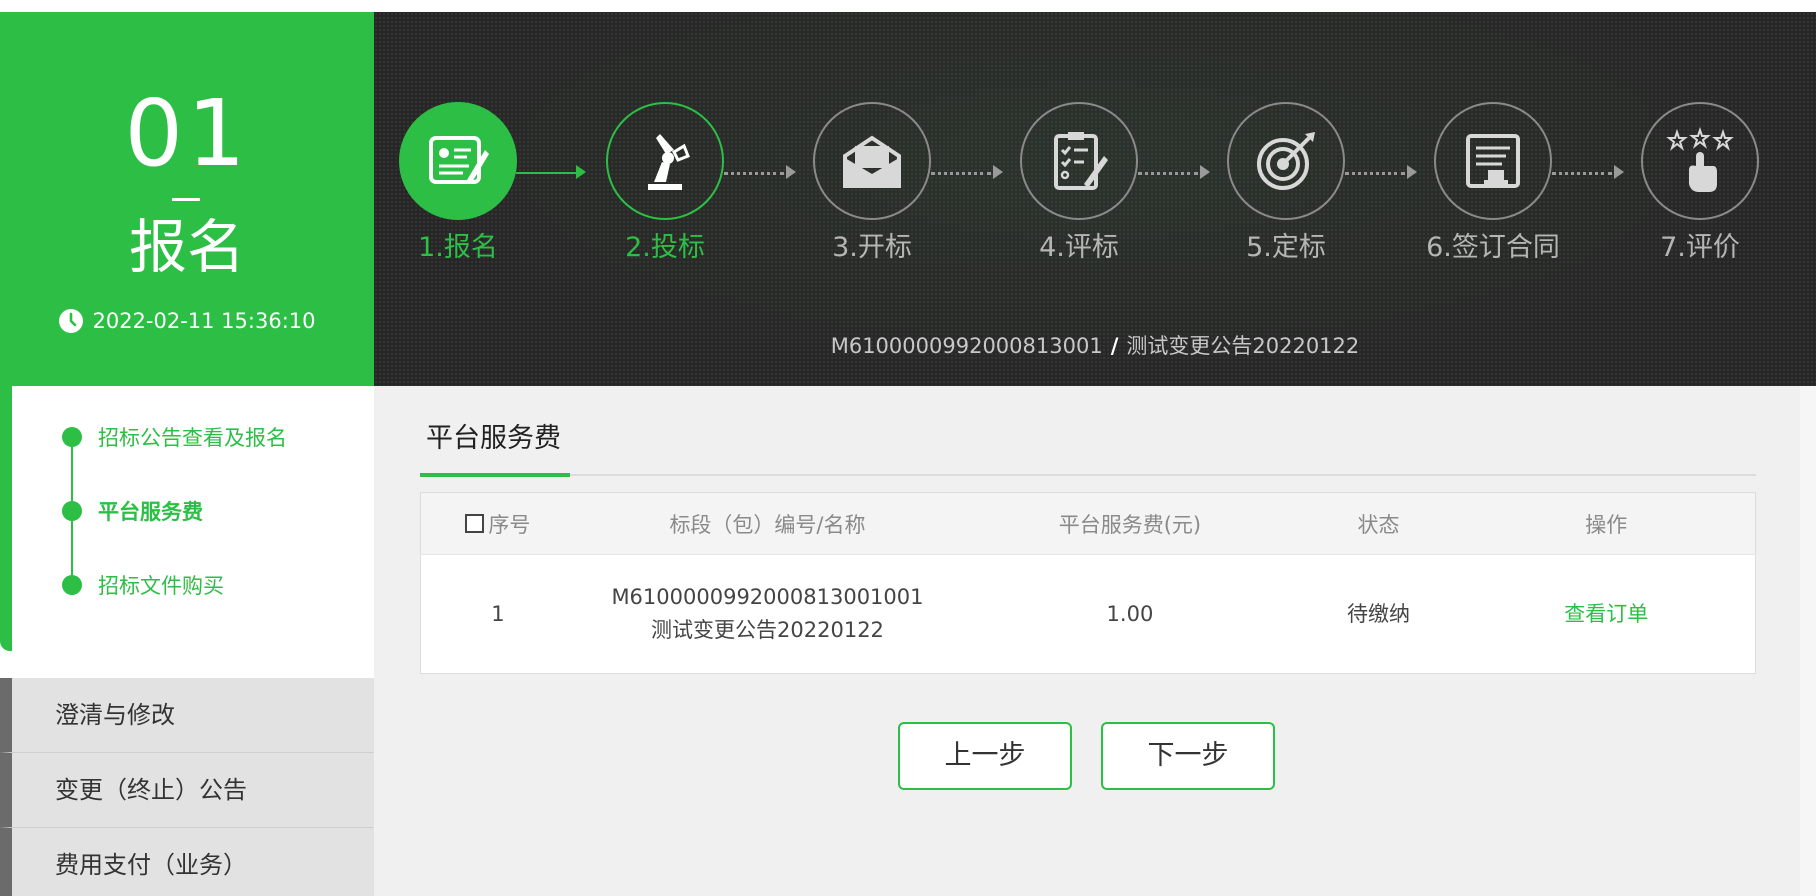  What do you see at coordinates (1378, 524) in the screenshot?
I see `header-status: 状态` at bounding box center [1378, 524].